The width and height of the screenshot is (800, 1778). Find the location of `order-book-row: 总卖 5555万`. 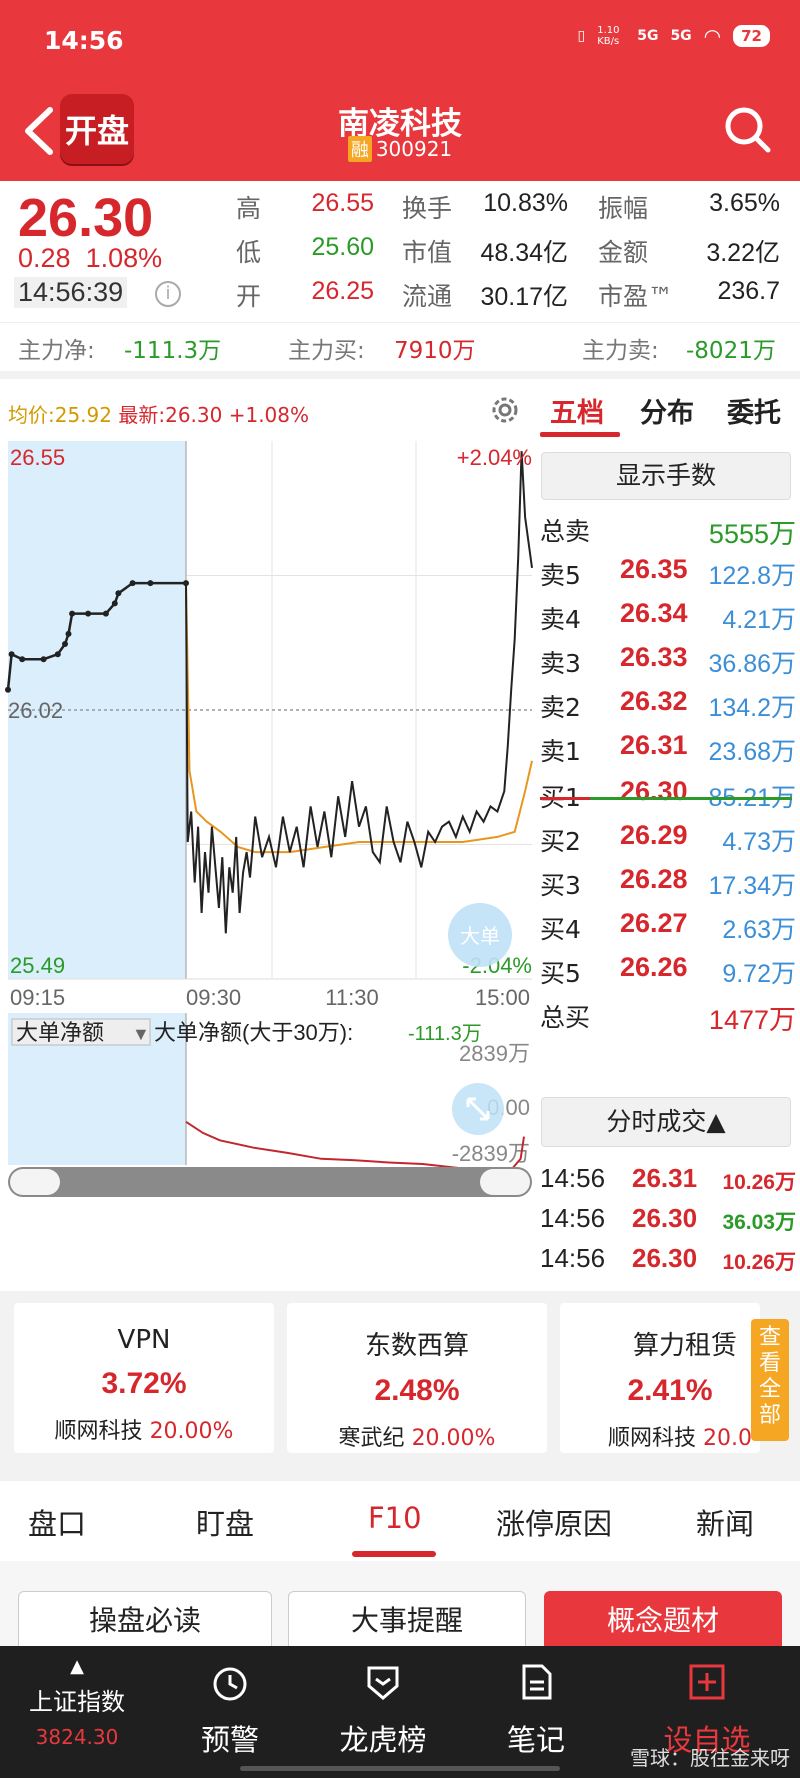

order-book-row: 总卖 5555万 is located at coordinates (669, 528).